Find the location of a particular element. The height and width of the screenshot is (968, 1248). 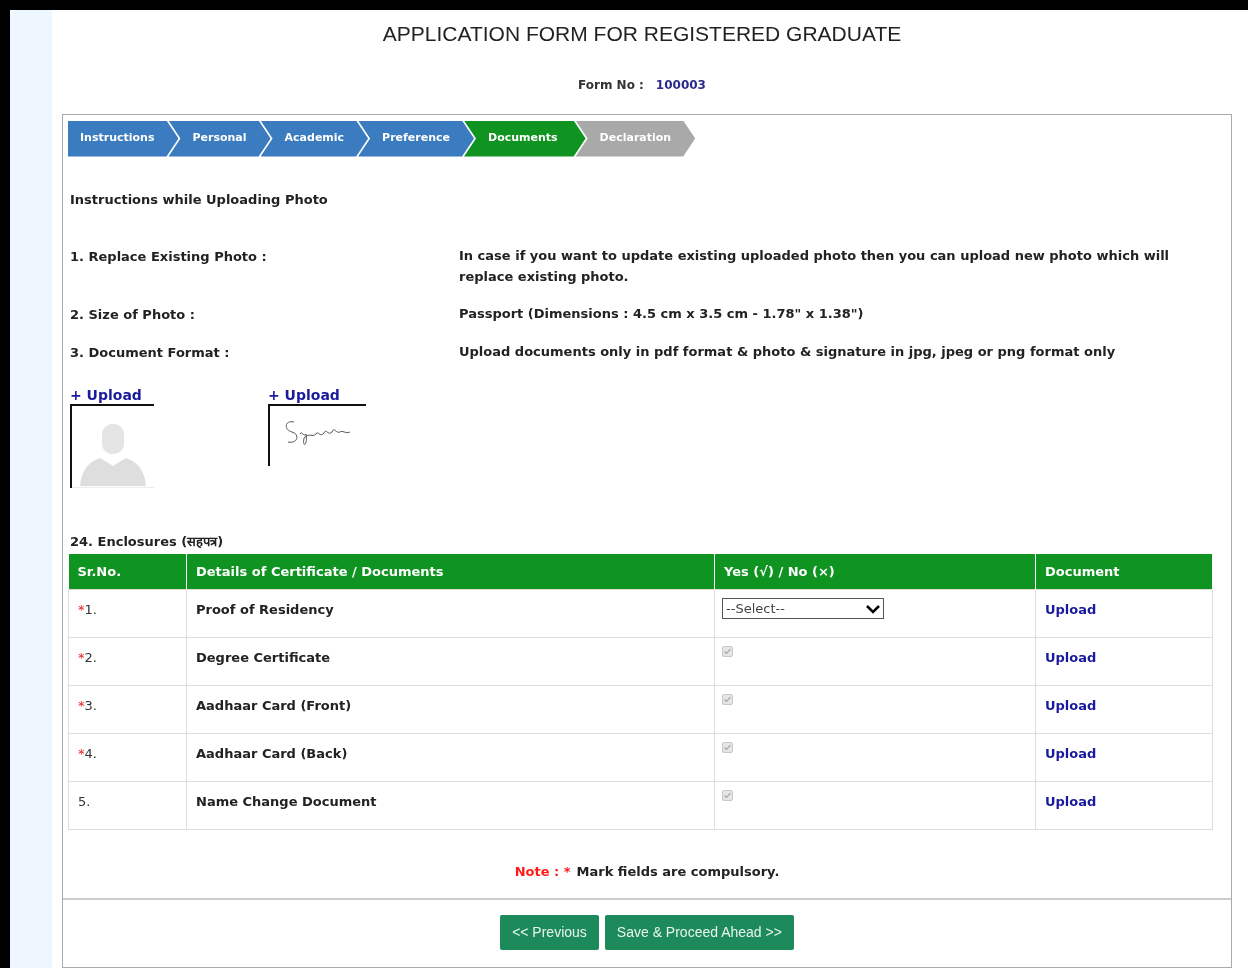

enclosures-heading: 24. Enclosures (सहपत्र) is located at coordinates (147, 542).